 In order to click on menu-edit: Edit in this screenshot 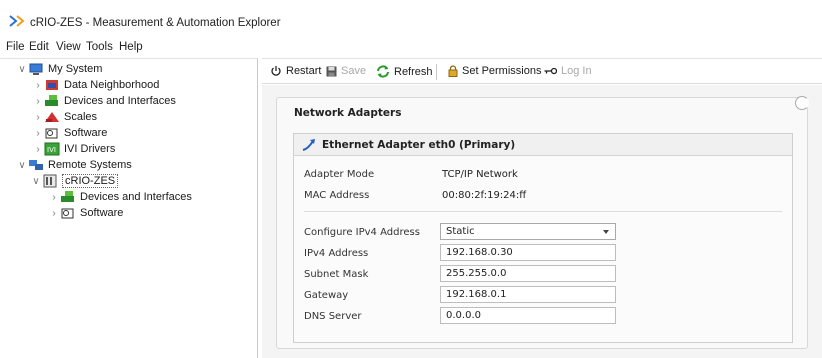, I will do `click(39, 47)`.